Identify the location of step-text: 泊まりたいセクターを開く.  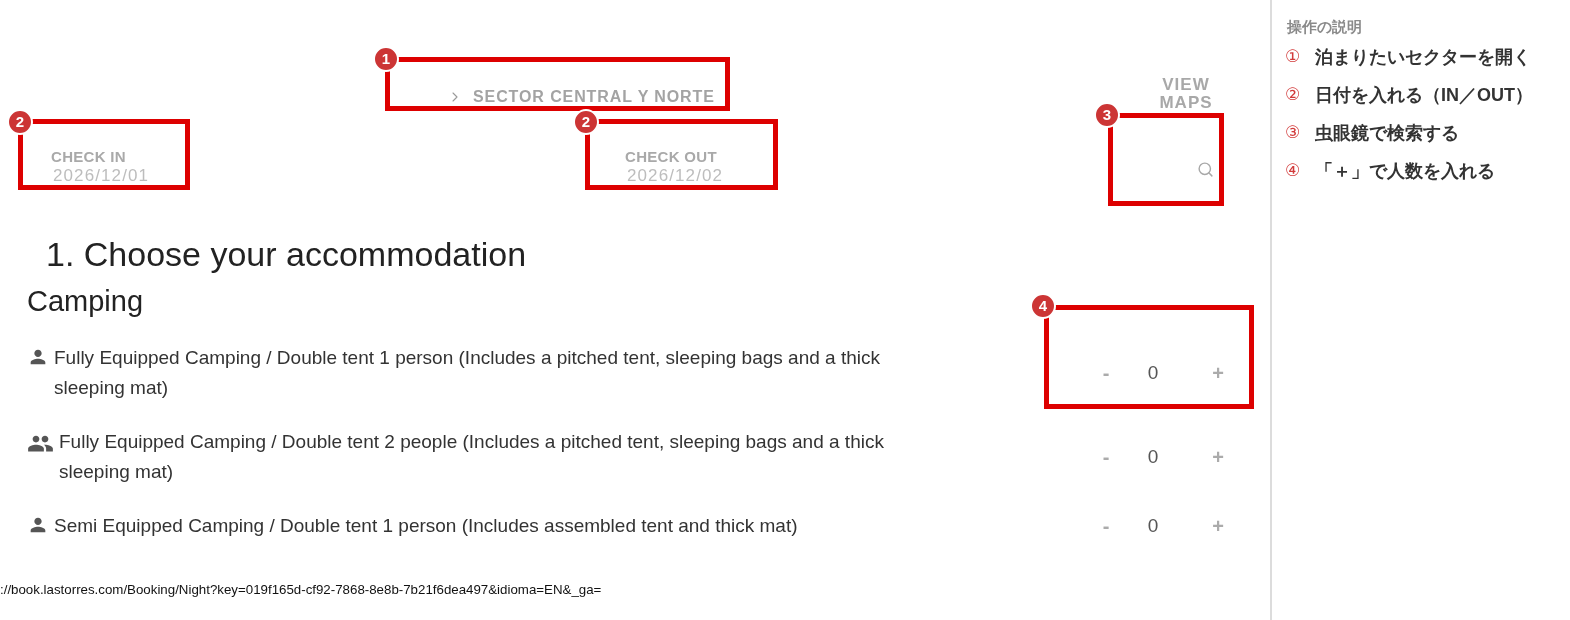
(1423, 57).